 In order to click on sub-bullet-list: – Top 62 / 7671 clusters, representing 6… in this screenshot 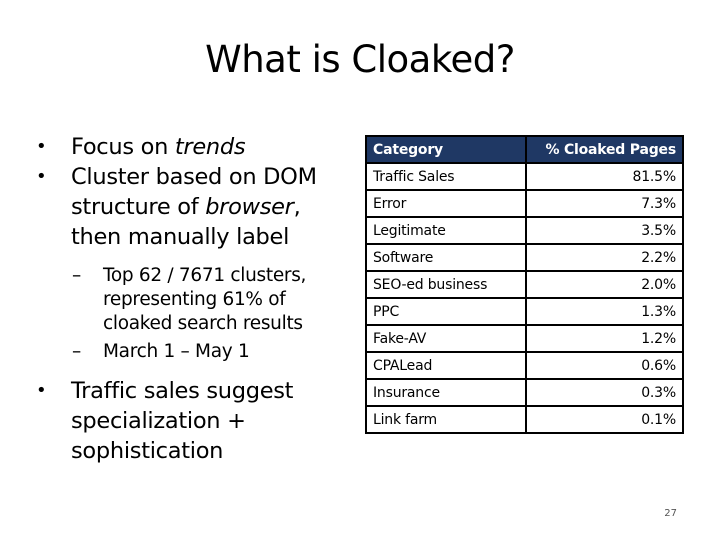, I will do `click(194, 314)`.